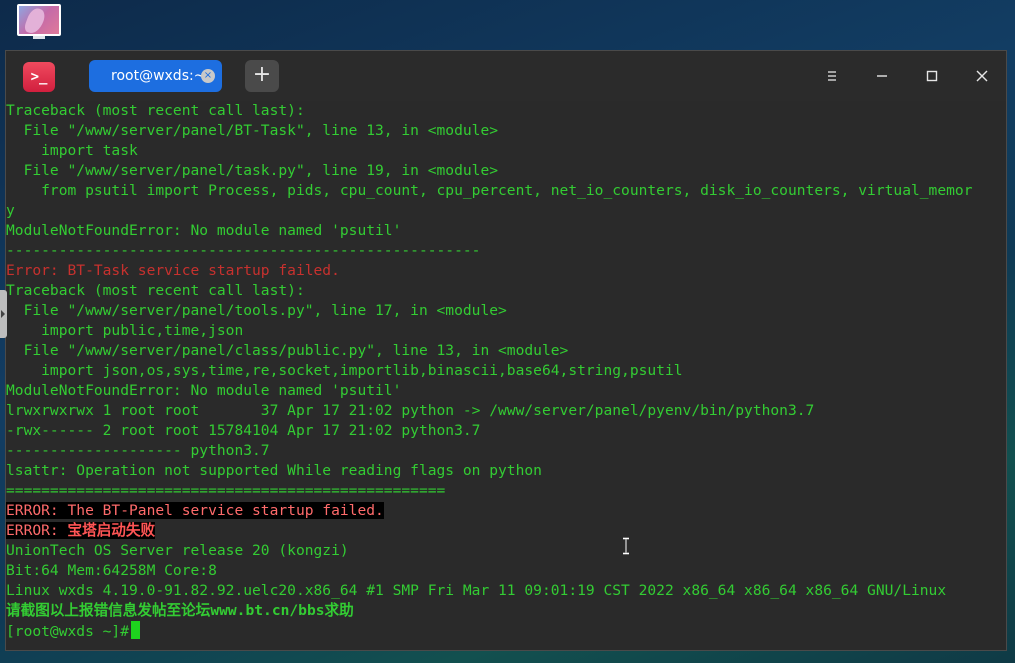  I want to click on desktop-shortcut-icon, so click(39, 20).